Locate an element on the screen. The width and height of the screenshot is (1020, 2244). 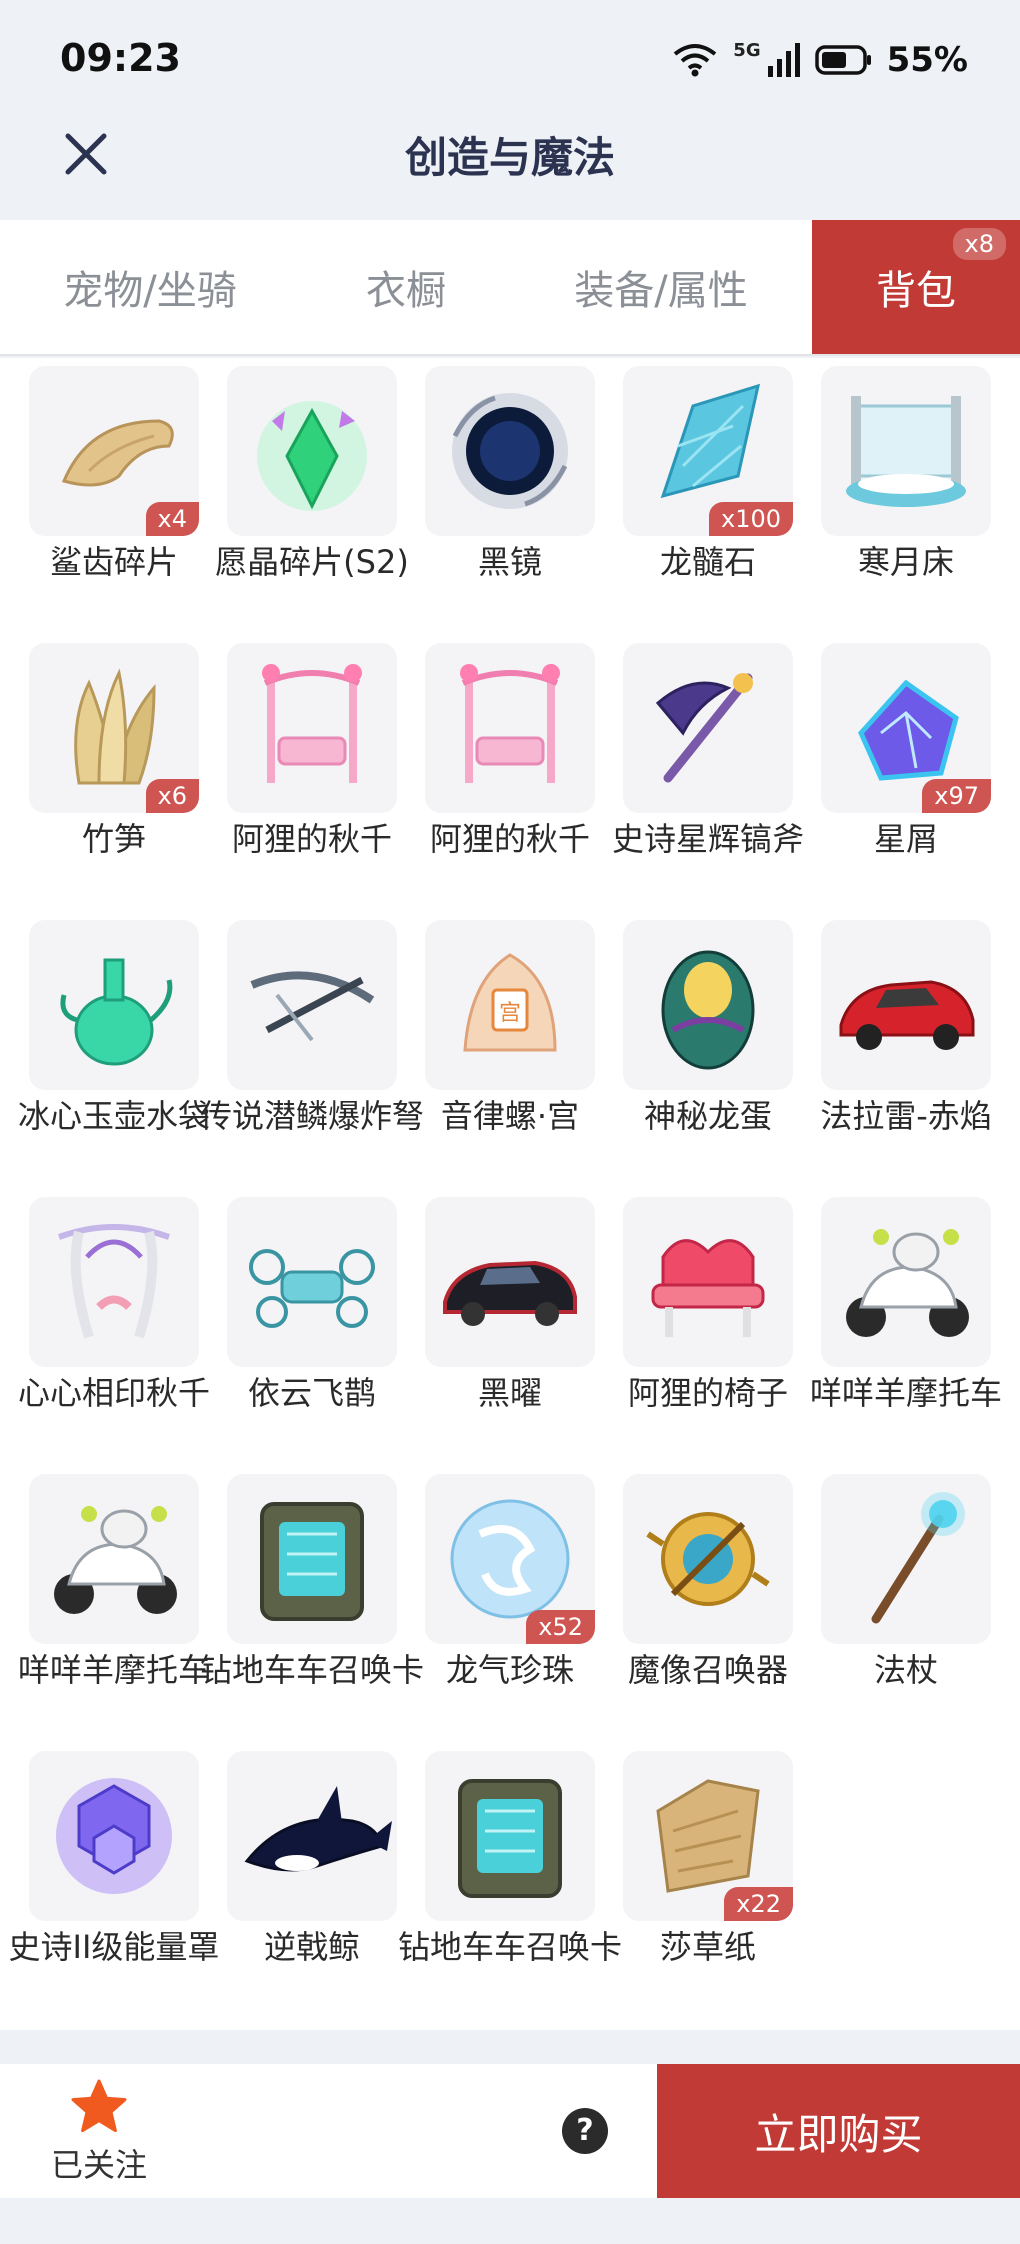
inventory-item: x52 龙气珍珠 is located at coordinates (495, 1613).